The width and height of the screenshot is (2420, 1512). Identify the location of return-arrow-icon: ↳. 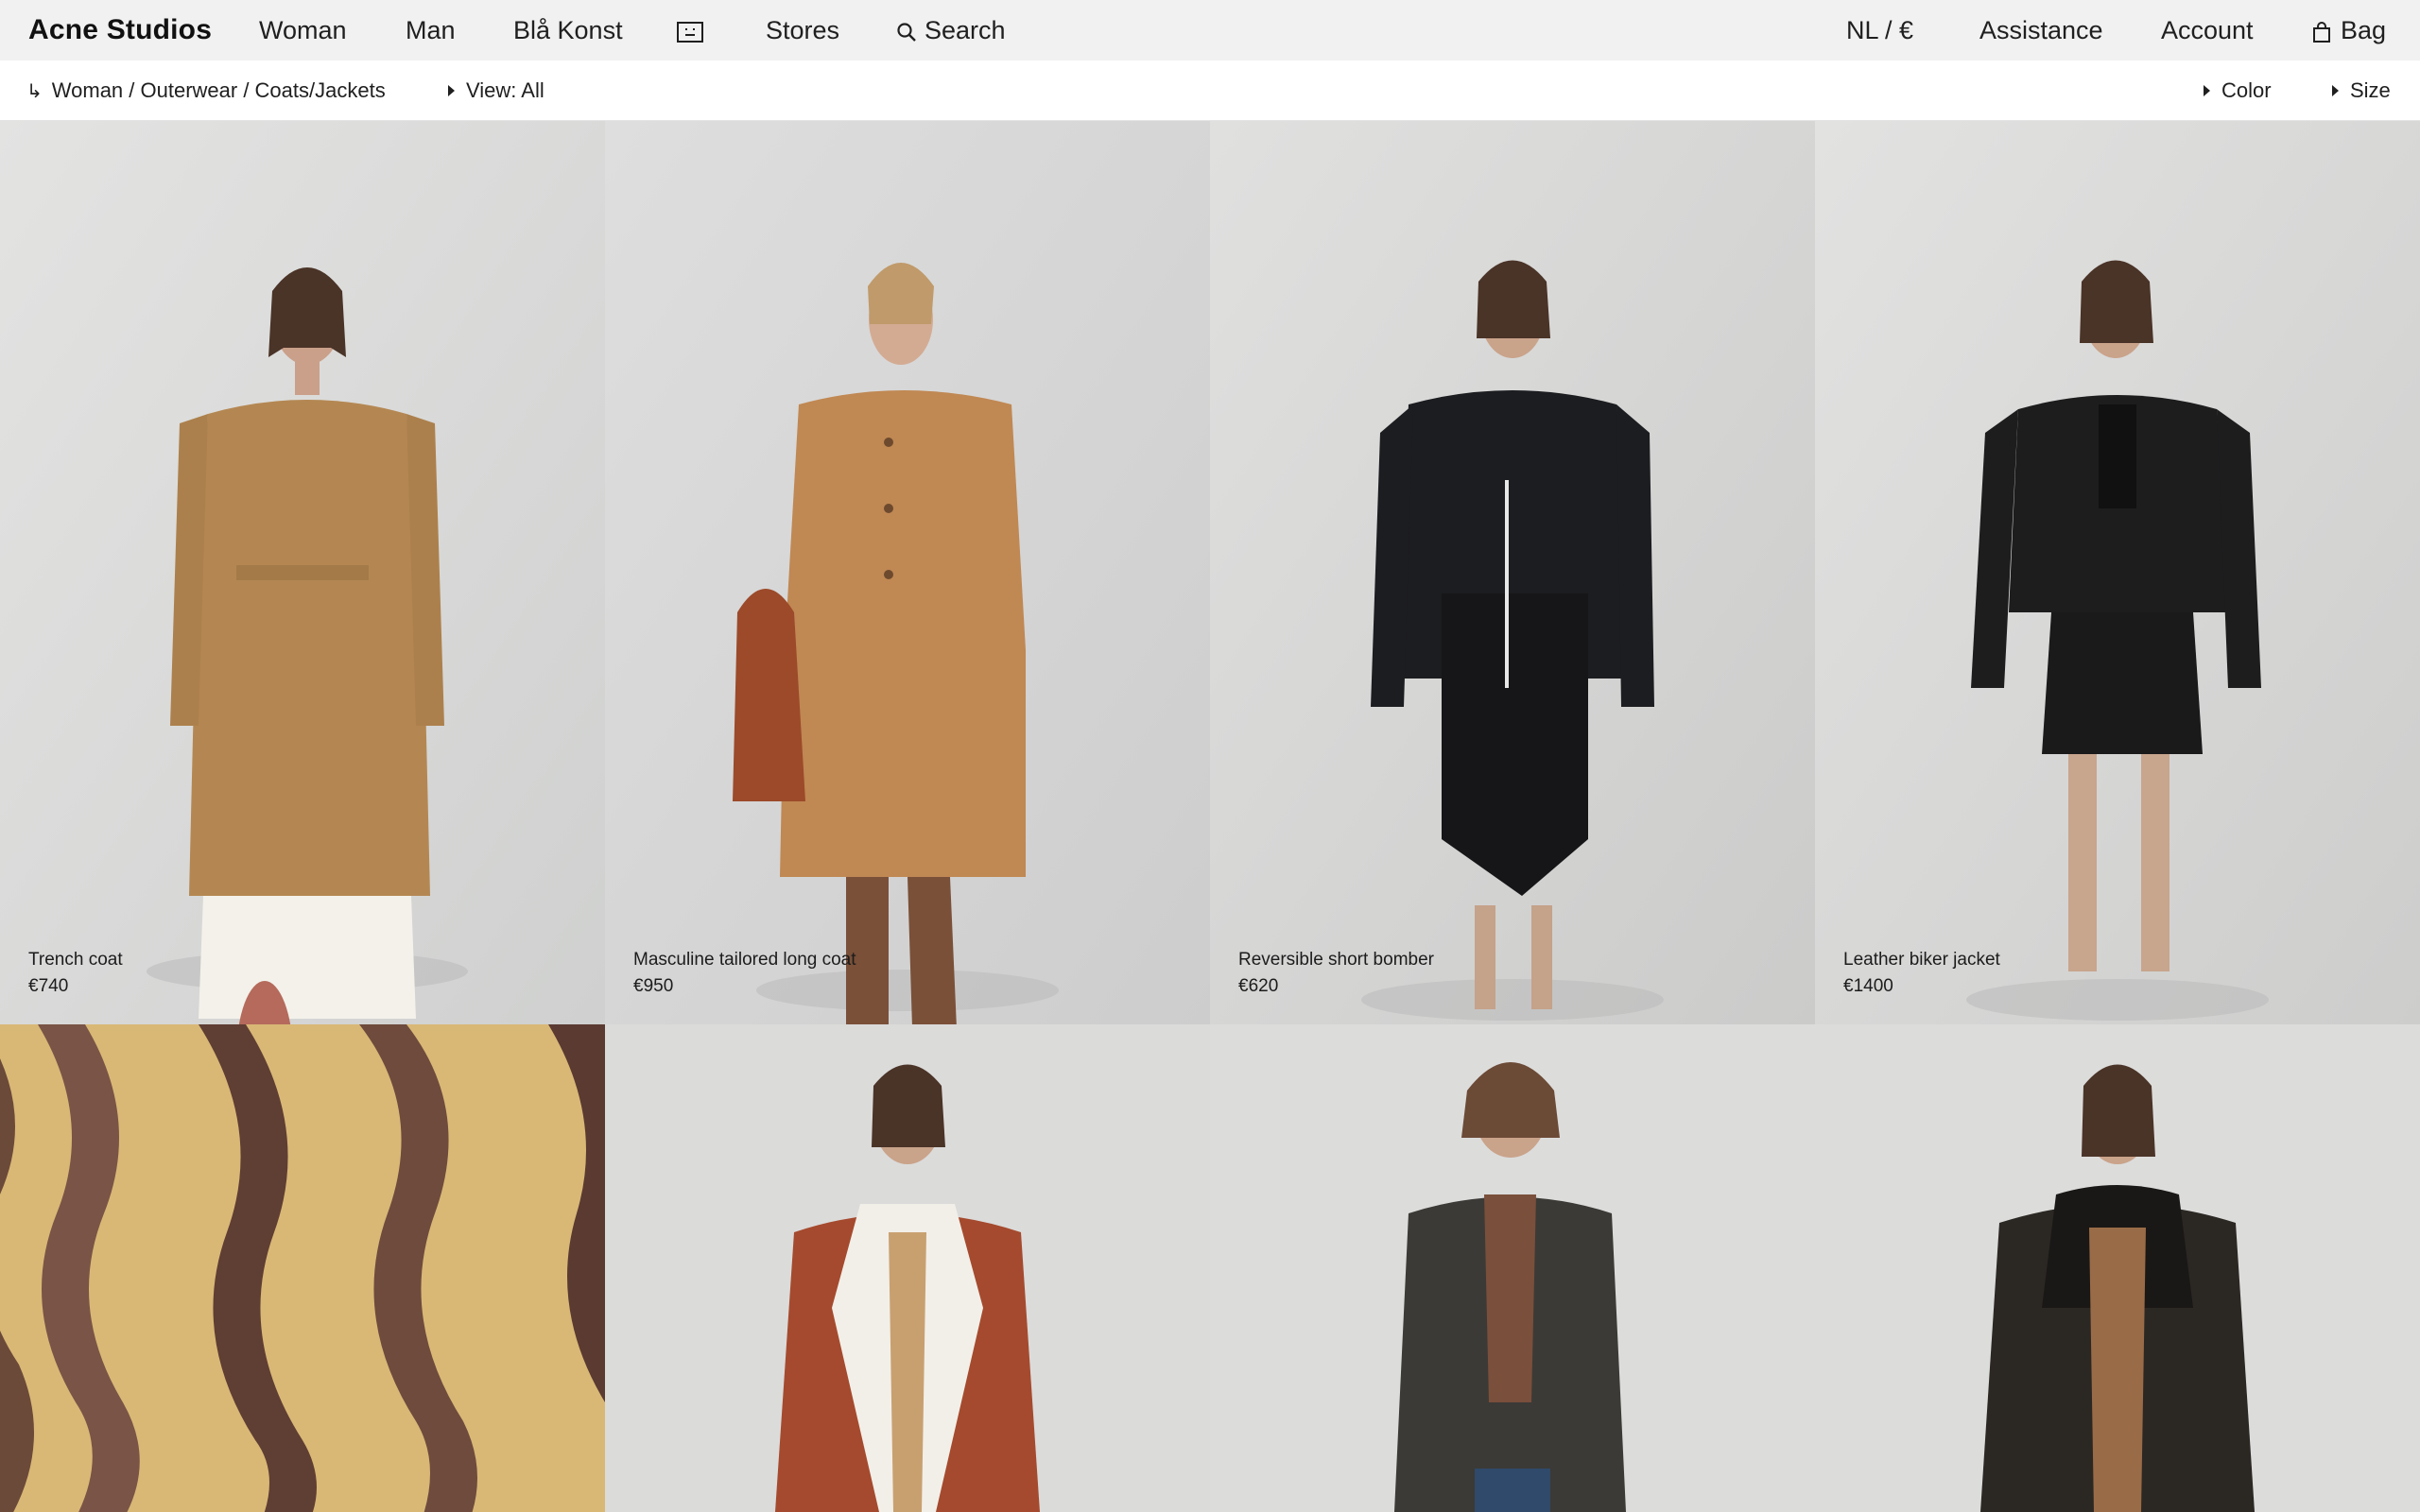
(34, 91).